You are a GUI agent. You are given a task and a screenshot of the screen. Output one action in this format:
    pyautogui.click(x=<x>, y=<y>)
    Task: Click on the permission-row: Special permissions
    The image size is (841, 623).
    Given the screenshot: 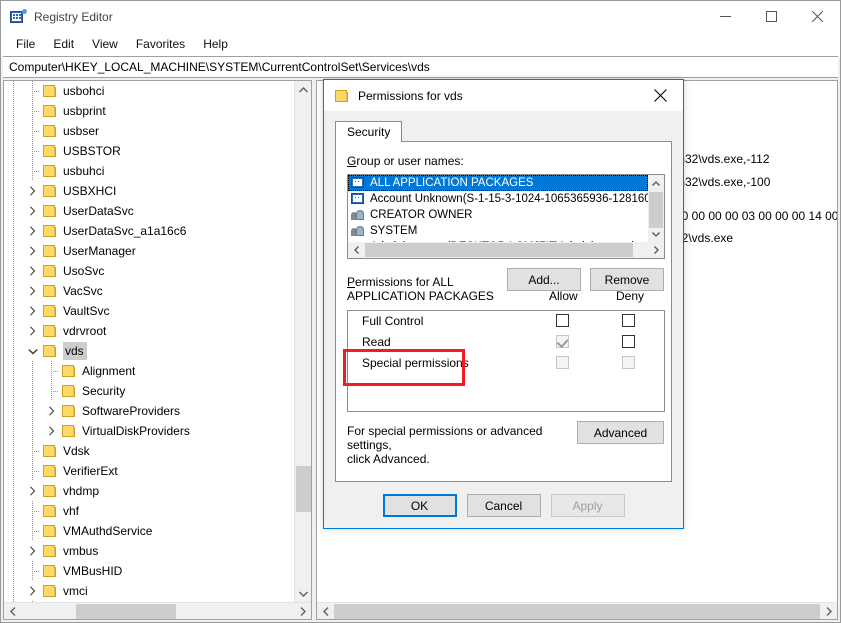 What is the action you would take?
    pyautogui.click(x=506, y=363)
    